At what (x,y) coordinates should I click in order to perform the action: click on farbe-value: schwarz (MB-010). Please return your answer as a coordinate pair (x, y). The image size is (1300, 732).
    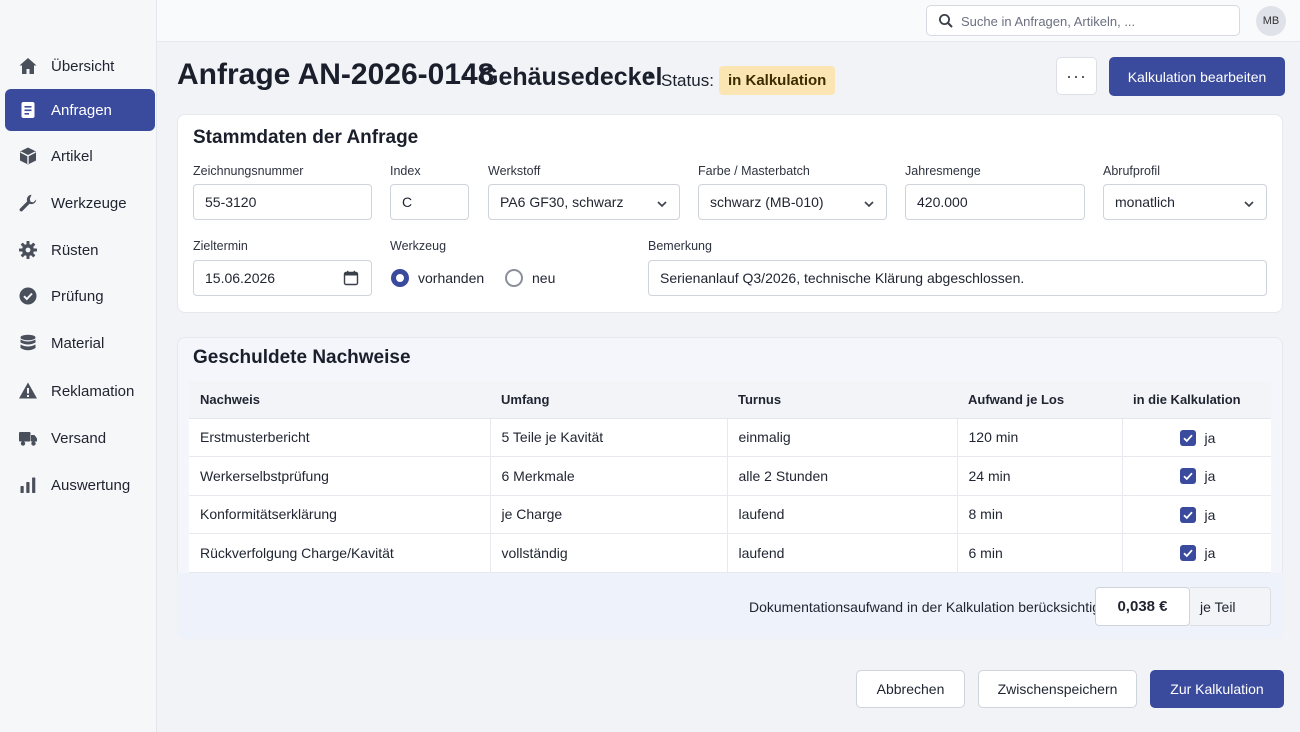
    Looking at the image, I should click on (767, 202).